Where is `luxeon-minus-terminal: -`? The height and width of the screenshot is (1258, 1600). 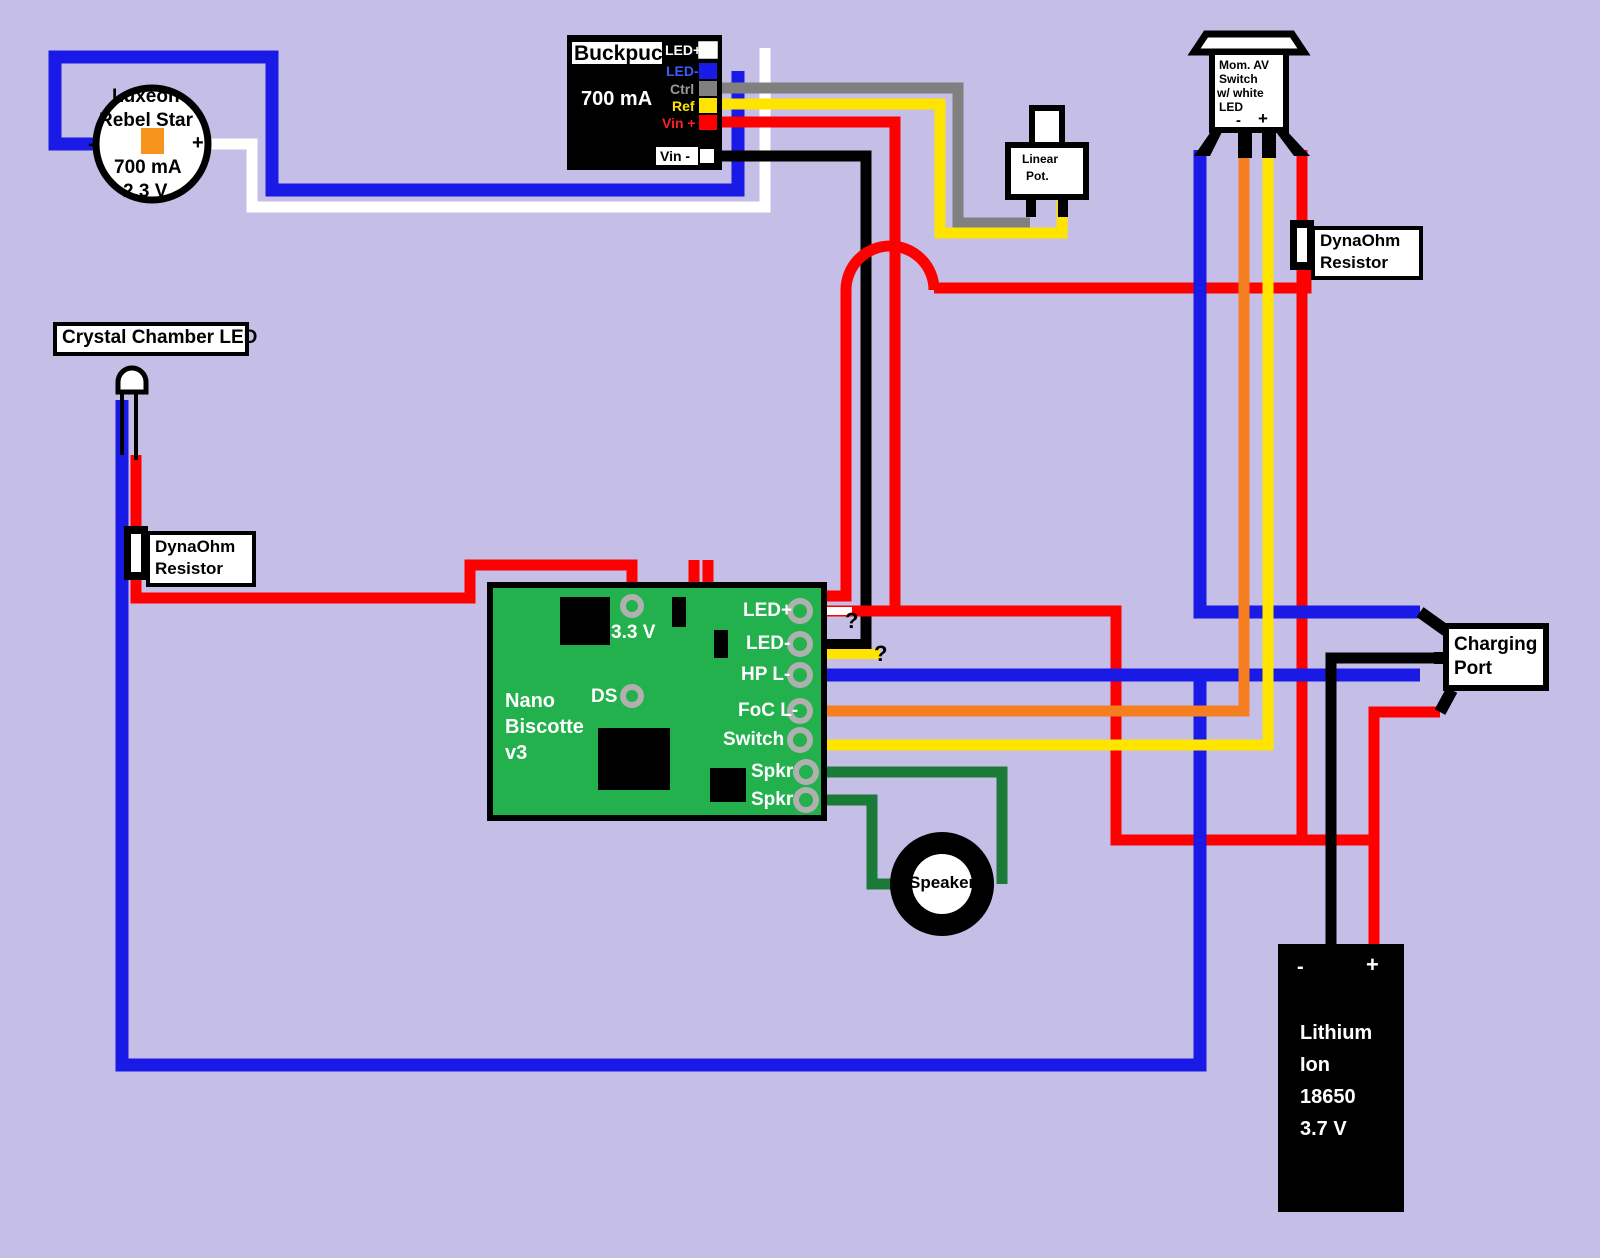 luxeon-minus-terminal: - is located at coordinates (91, 144).